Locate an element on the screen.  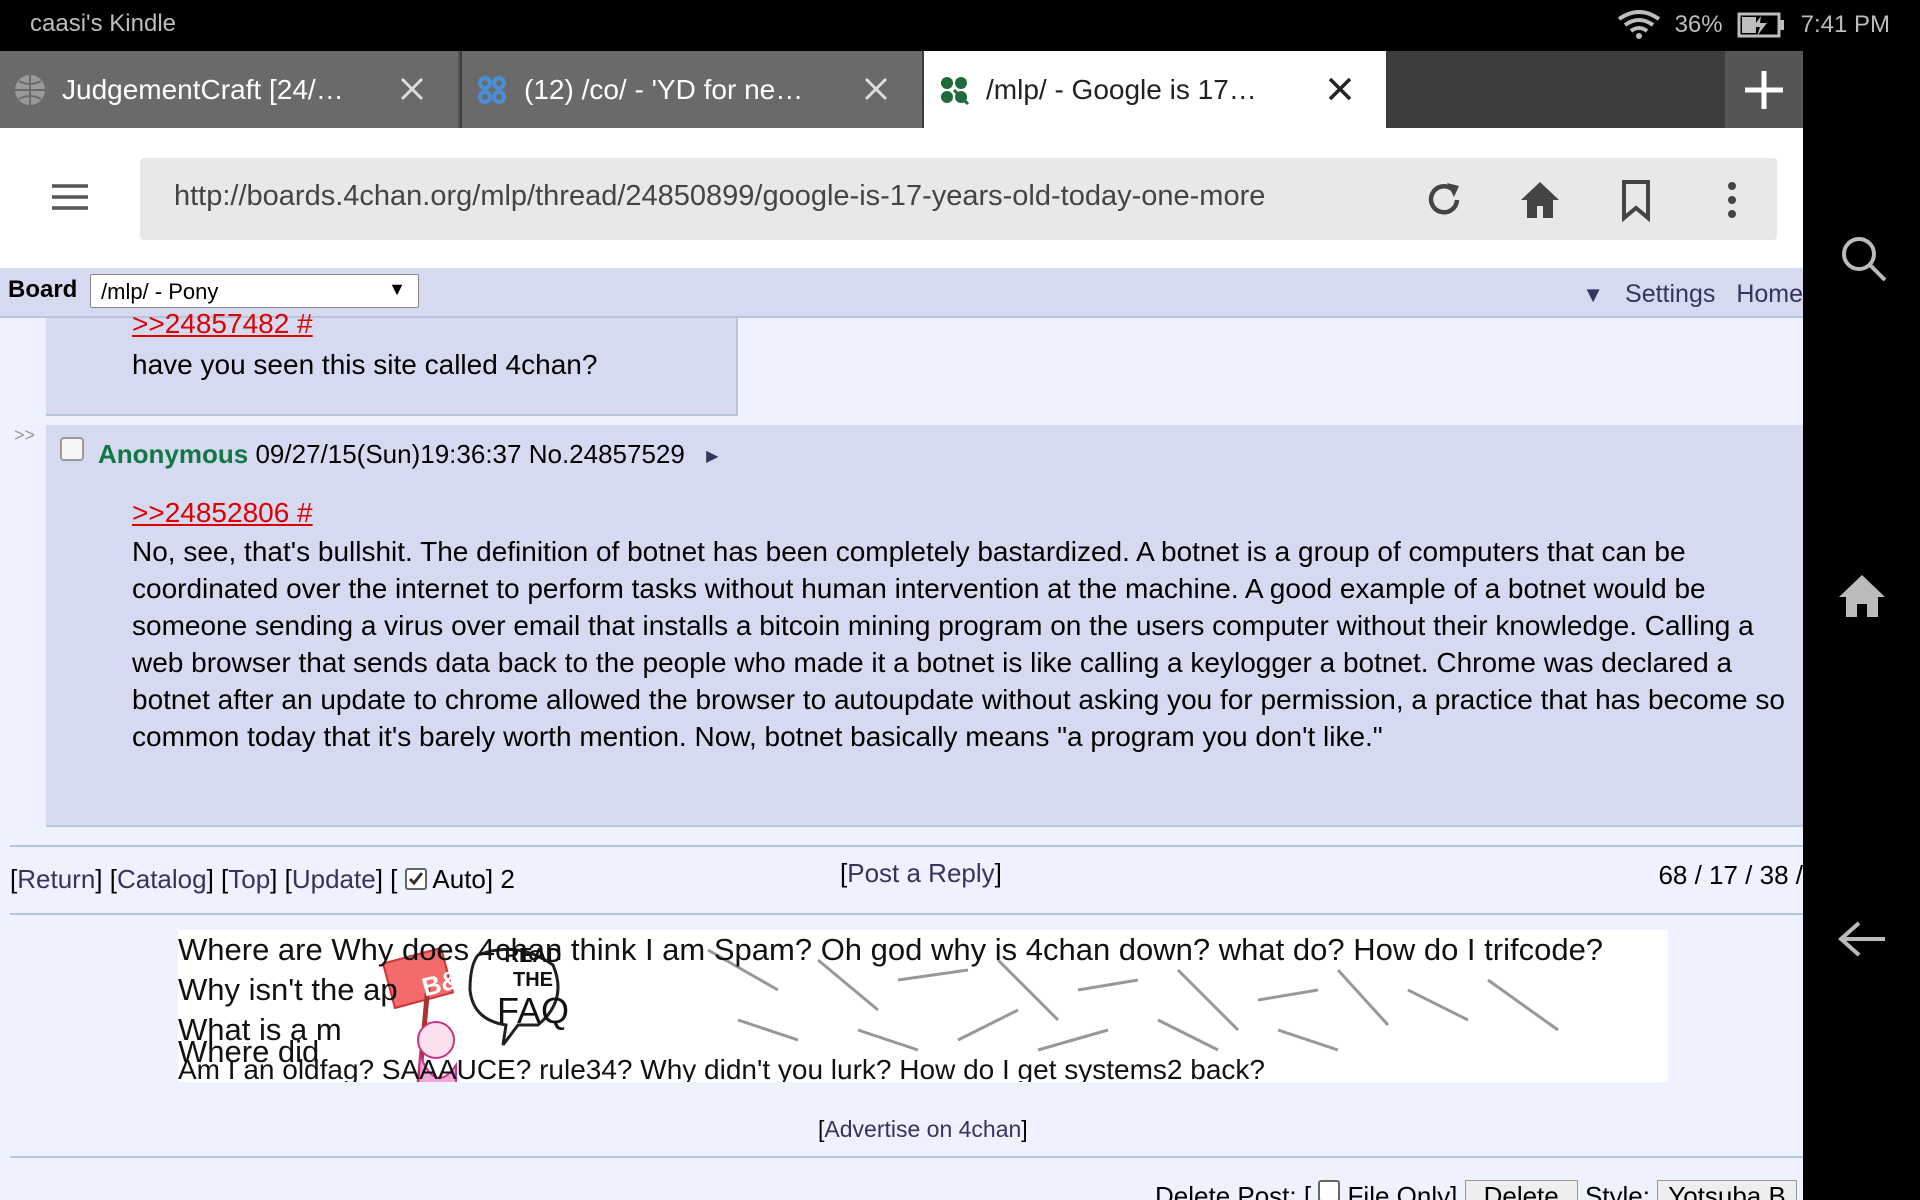
advertise: [Advertise on 4chan] is located at coordinates (923, 1129).